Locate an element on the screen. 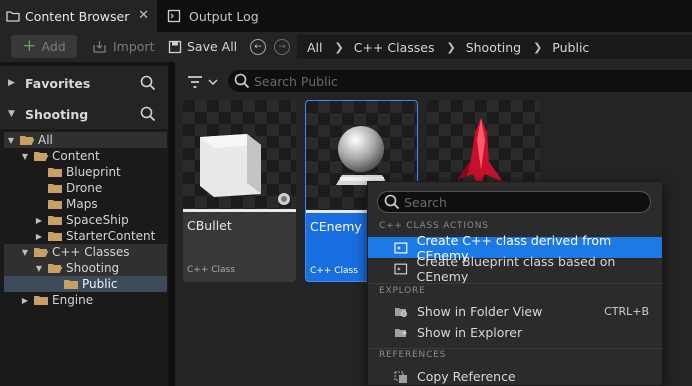 This screenshot has height=386, width=692. breadcrumb-all: All is located at coordinates (315, 47).